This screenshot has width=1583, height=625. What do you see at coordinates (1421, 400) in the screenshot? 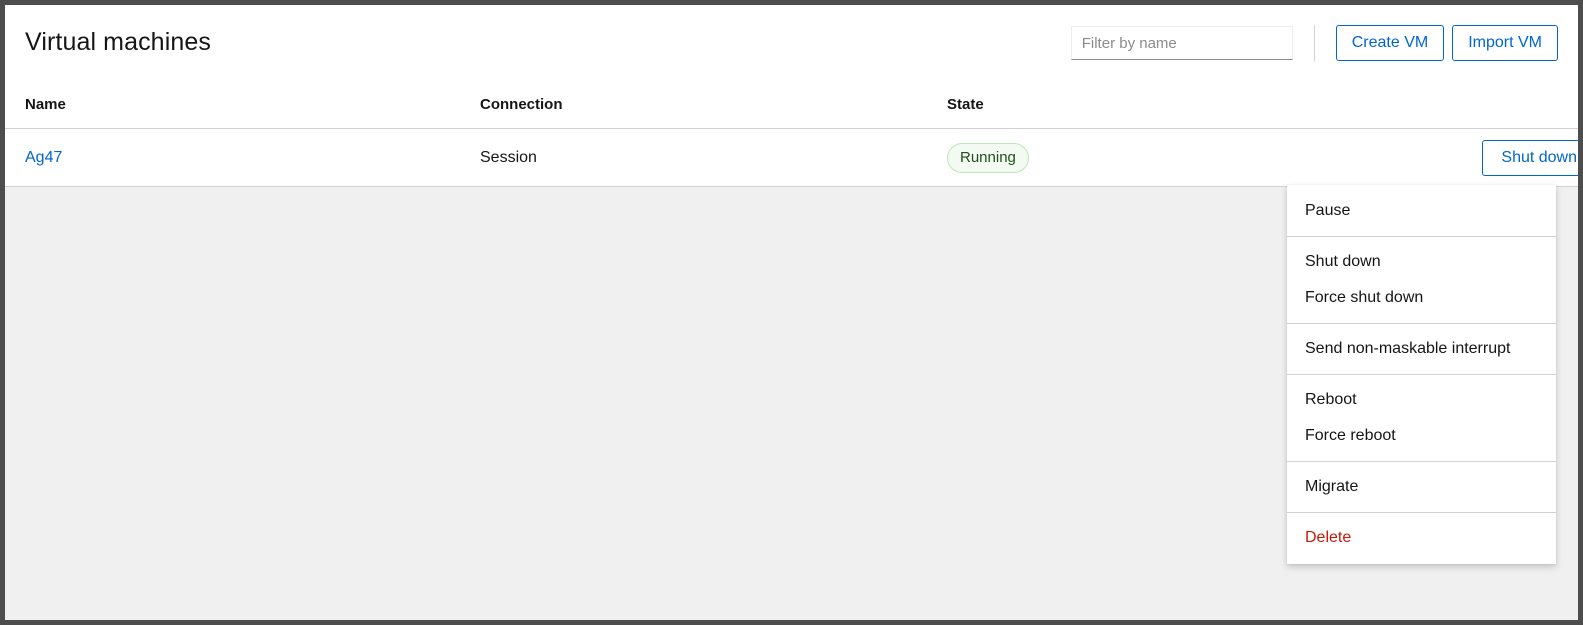
I see `menu-item-reboot: Reboot` at bounding box center [1421, 400].